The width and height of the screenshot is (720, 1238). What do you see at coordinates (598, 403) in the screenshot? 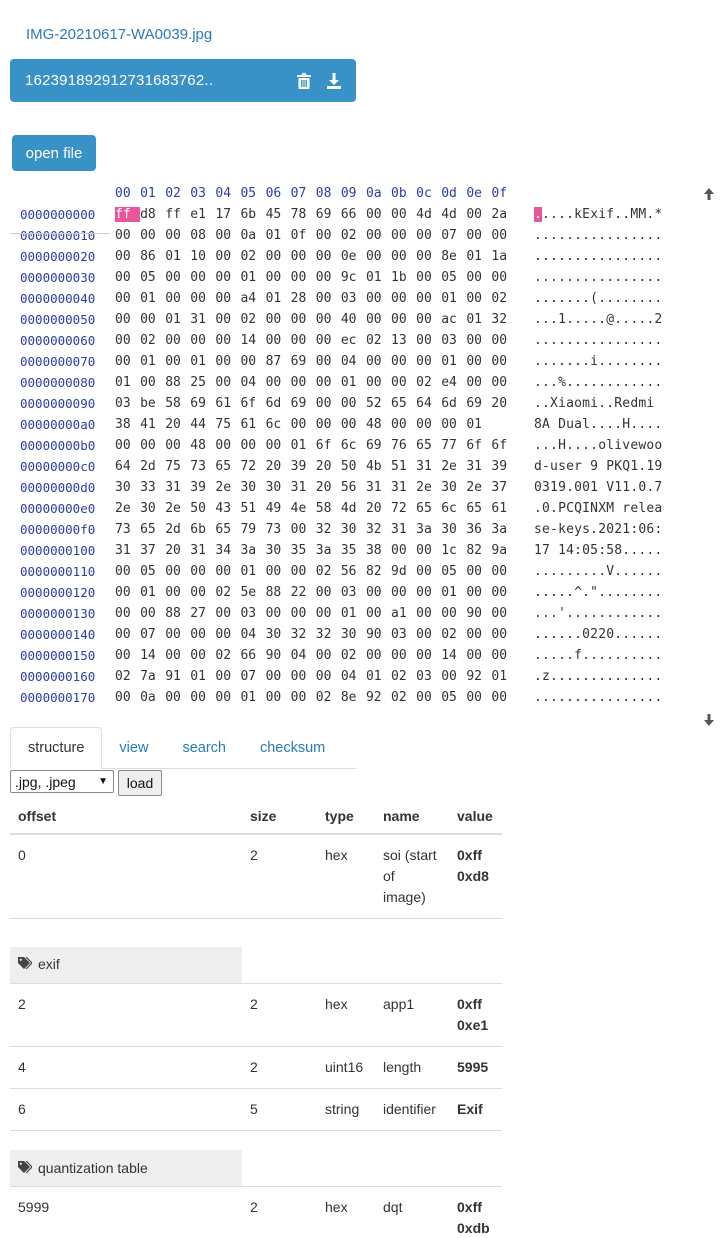
I see `hex-ascii: ..Xiaomi..Redmi` at bounding box center [598, 403].